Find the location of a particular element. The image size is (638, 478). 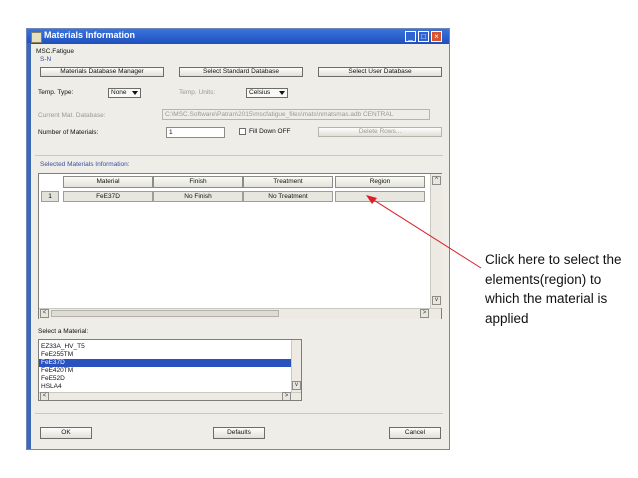

annotation-arrow is located at coordinates (424, 232).